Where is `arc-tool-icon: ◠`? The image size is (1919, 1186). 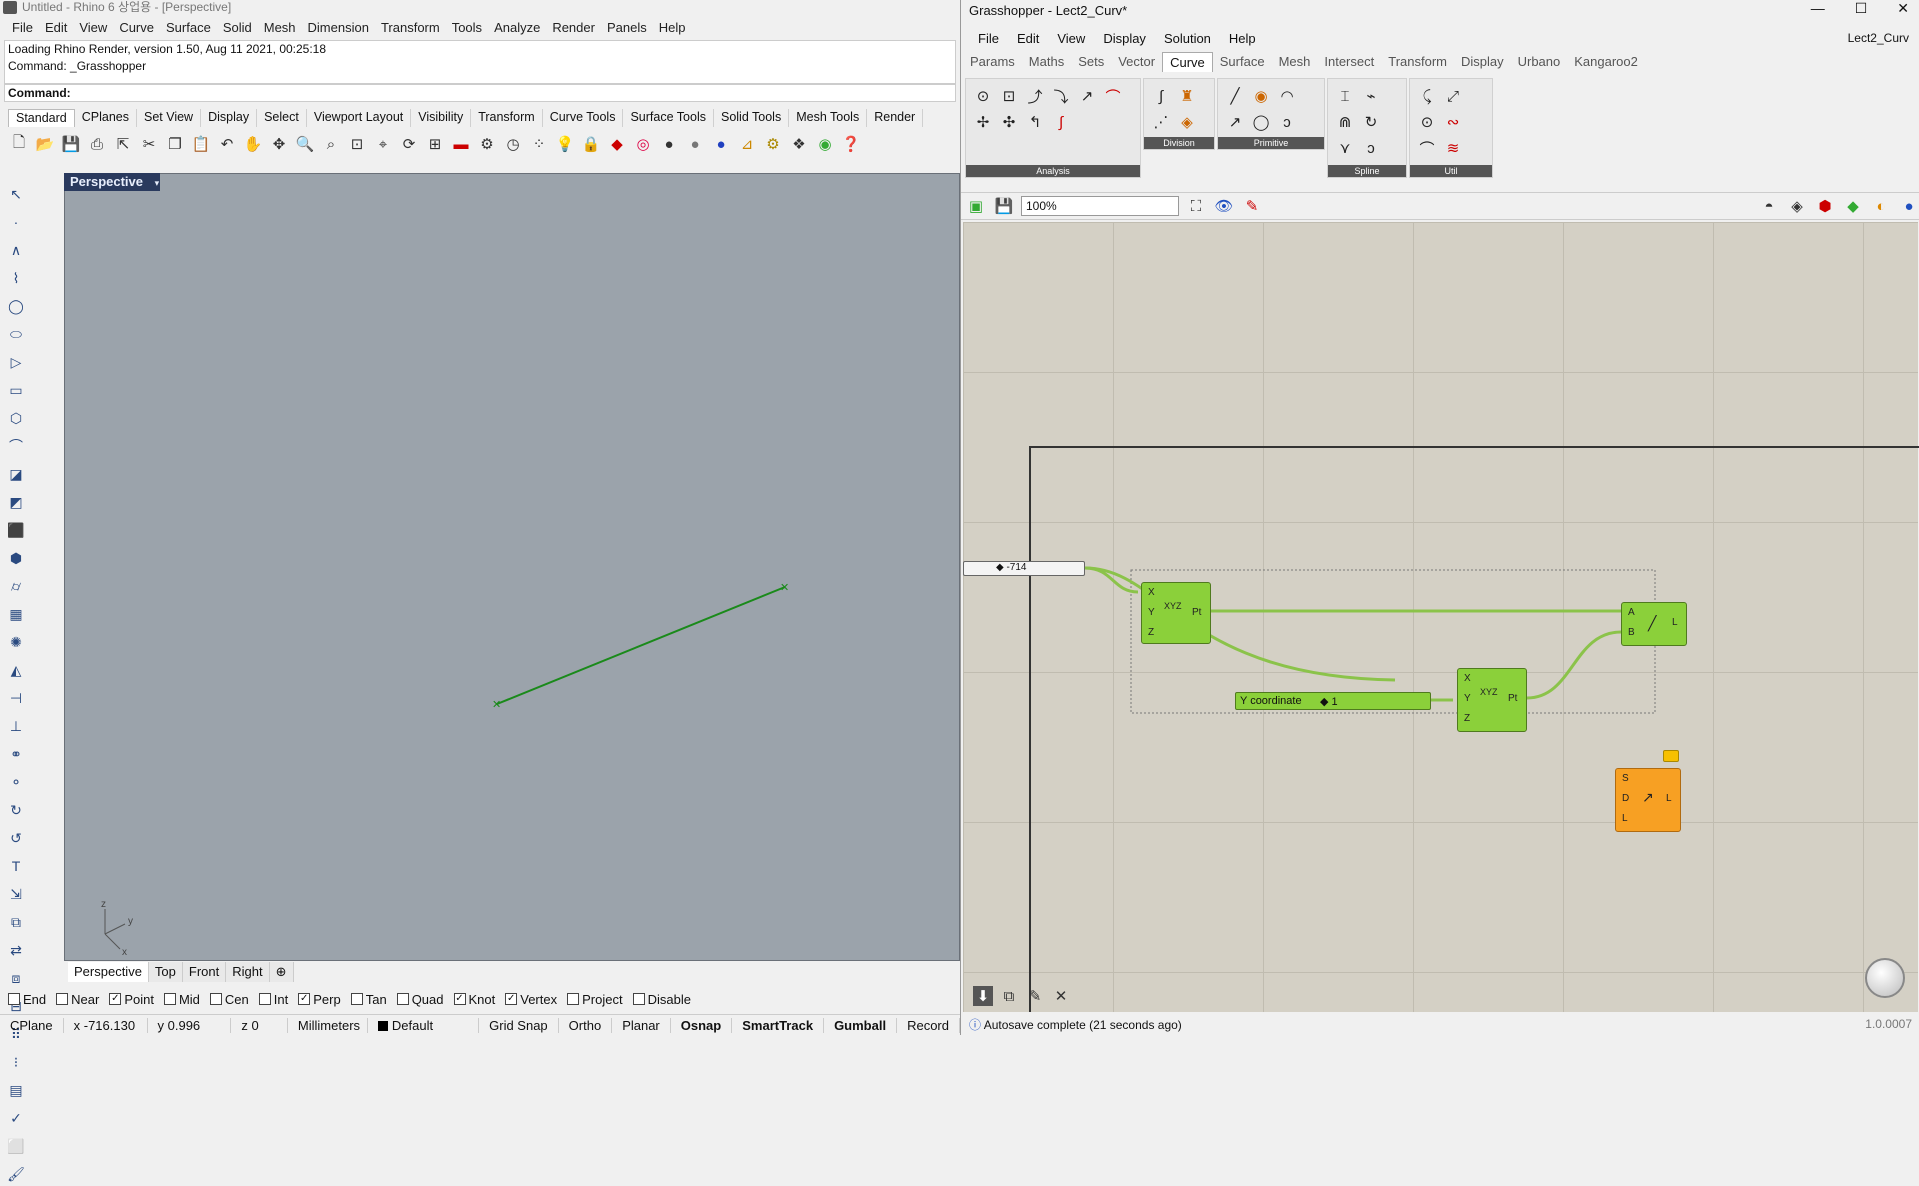 arc-tool-icon: ◠ is located at coordinates (1287, 96).